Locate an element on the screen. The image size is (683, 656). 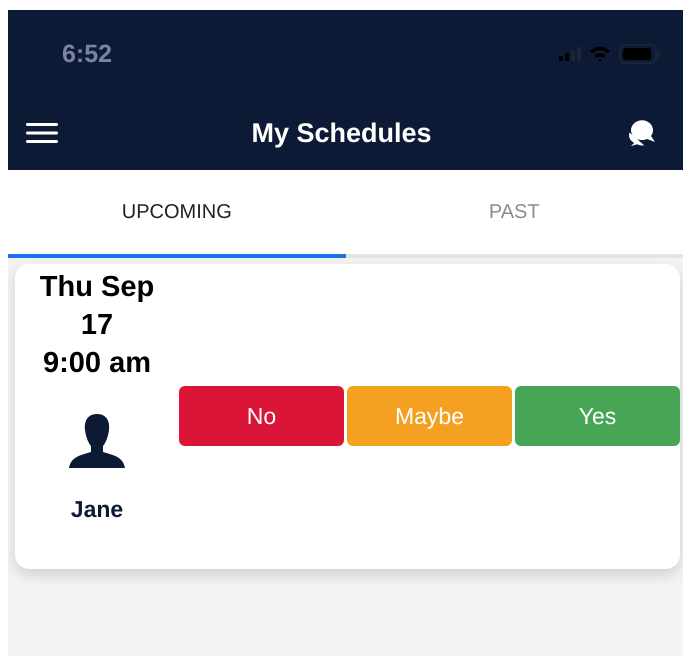
response-button: Maybe is located at coordinates (429, 416).